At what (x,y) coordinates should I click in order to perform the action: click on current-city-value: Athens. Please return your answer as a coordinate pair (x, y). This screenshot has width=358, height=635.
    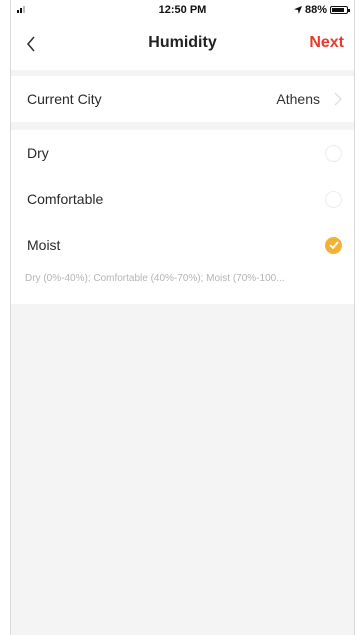
    Looking at the image, I should click on (298, 99).